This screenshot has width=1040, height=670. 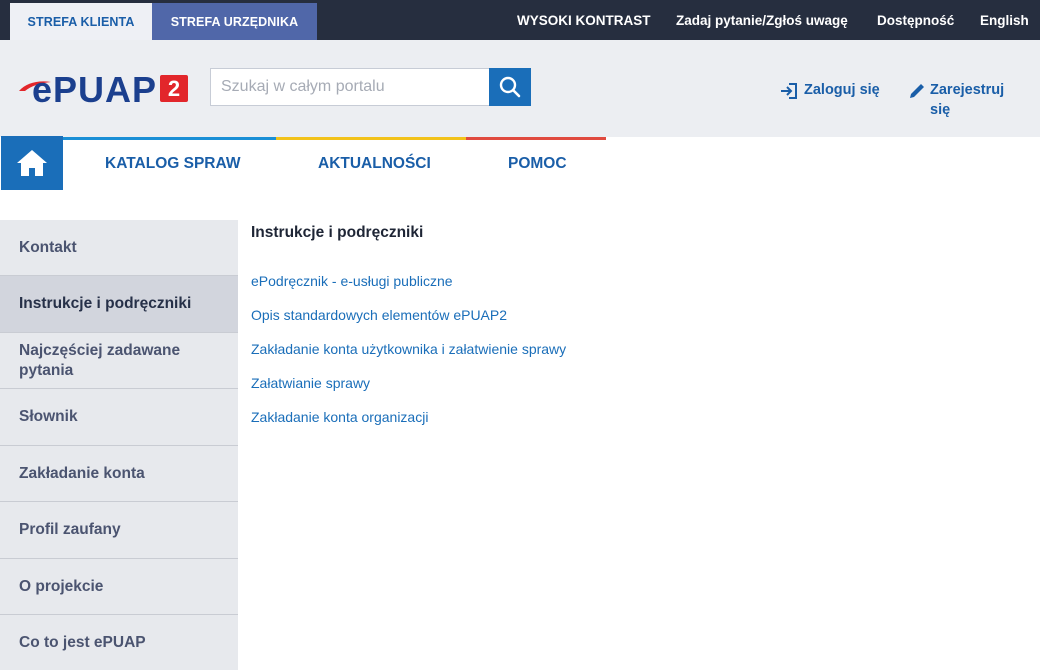 I want to click on register-link: Zarejestruj się, so click(x=963, y=100).